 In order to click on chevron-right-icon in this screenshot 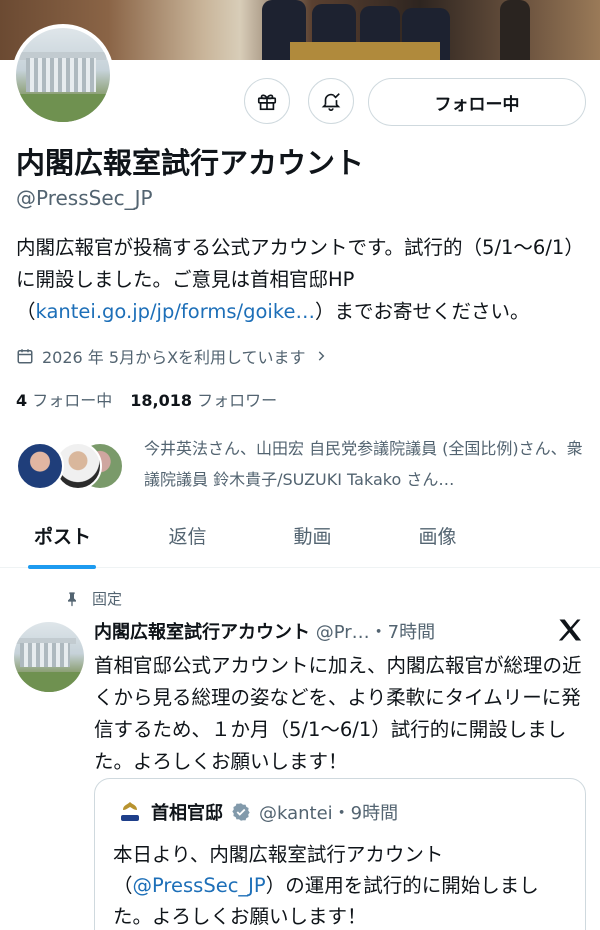, I will do `click(321, 356)`.